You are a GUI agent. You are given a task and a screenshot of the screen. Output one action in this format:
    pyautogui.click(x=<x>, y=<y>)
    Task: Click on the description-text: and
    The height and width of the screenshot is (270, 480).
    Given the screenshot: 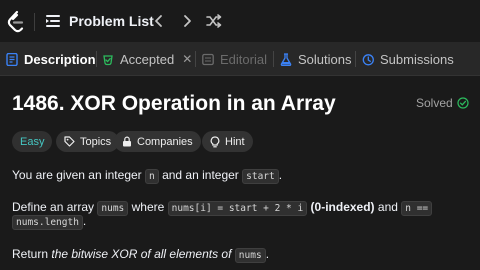 What is the action you would take?
    pyautogui.click(x=388, y=207)
    